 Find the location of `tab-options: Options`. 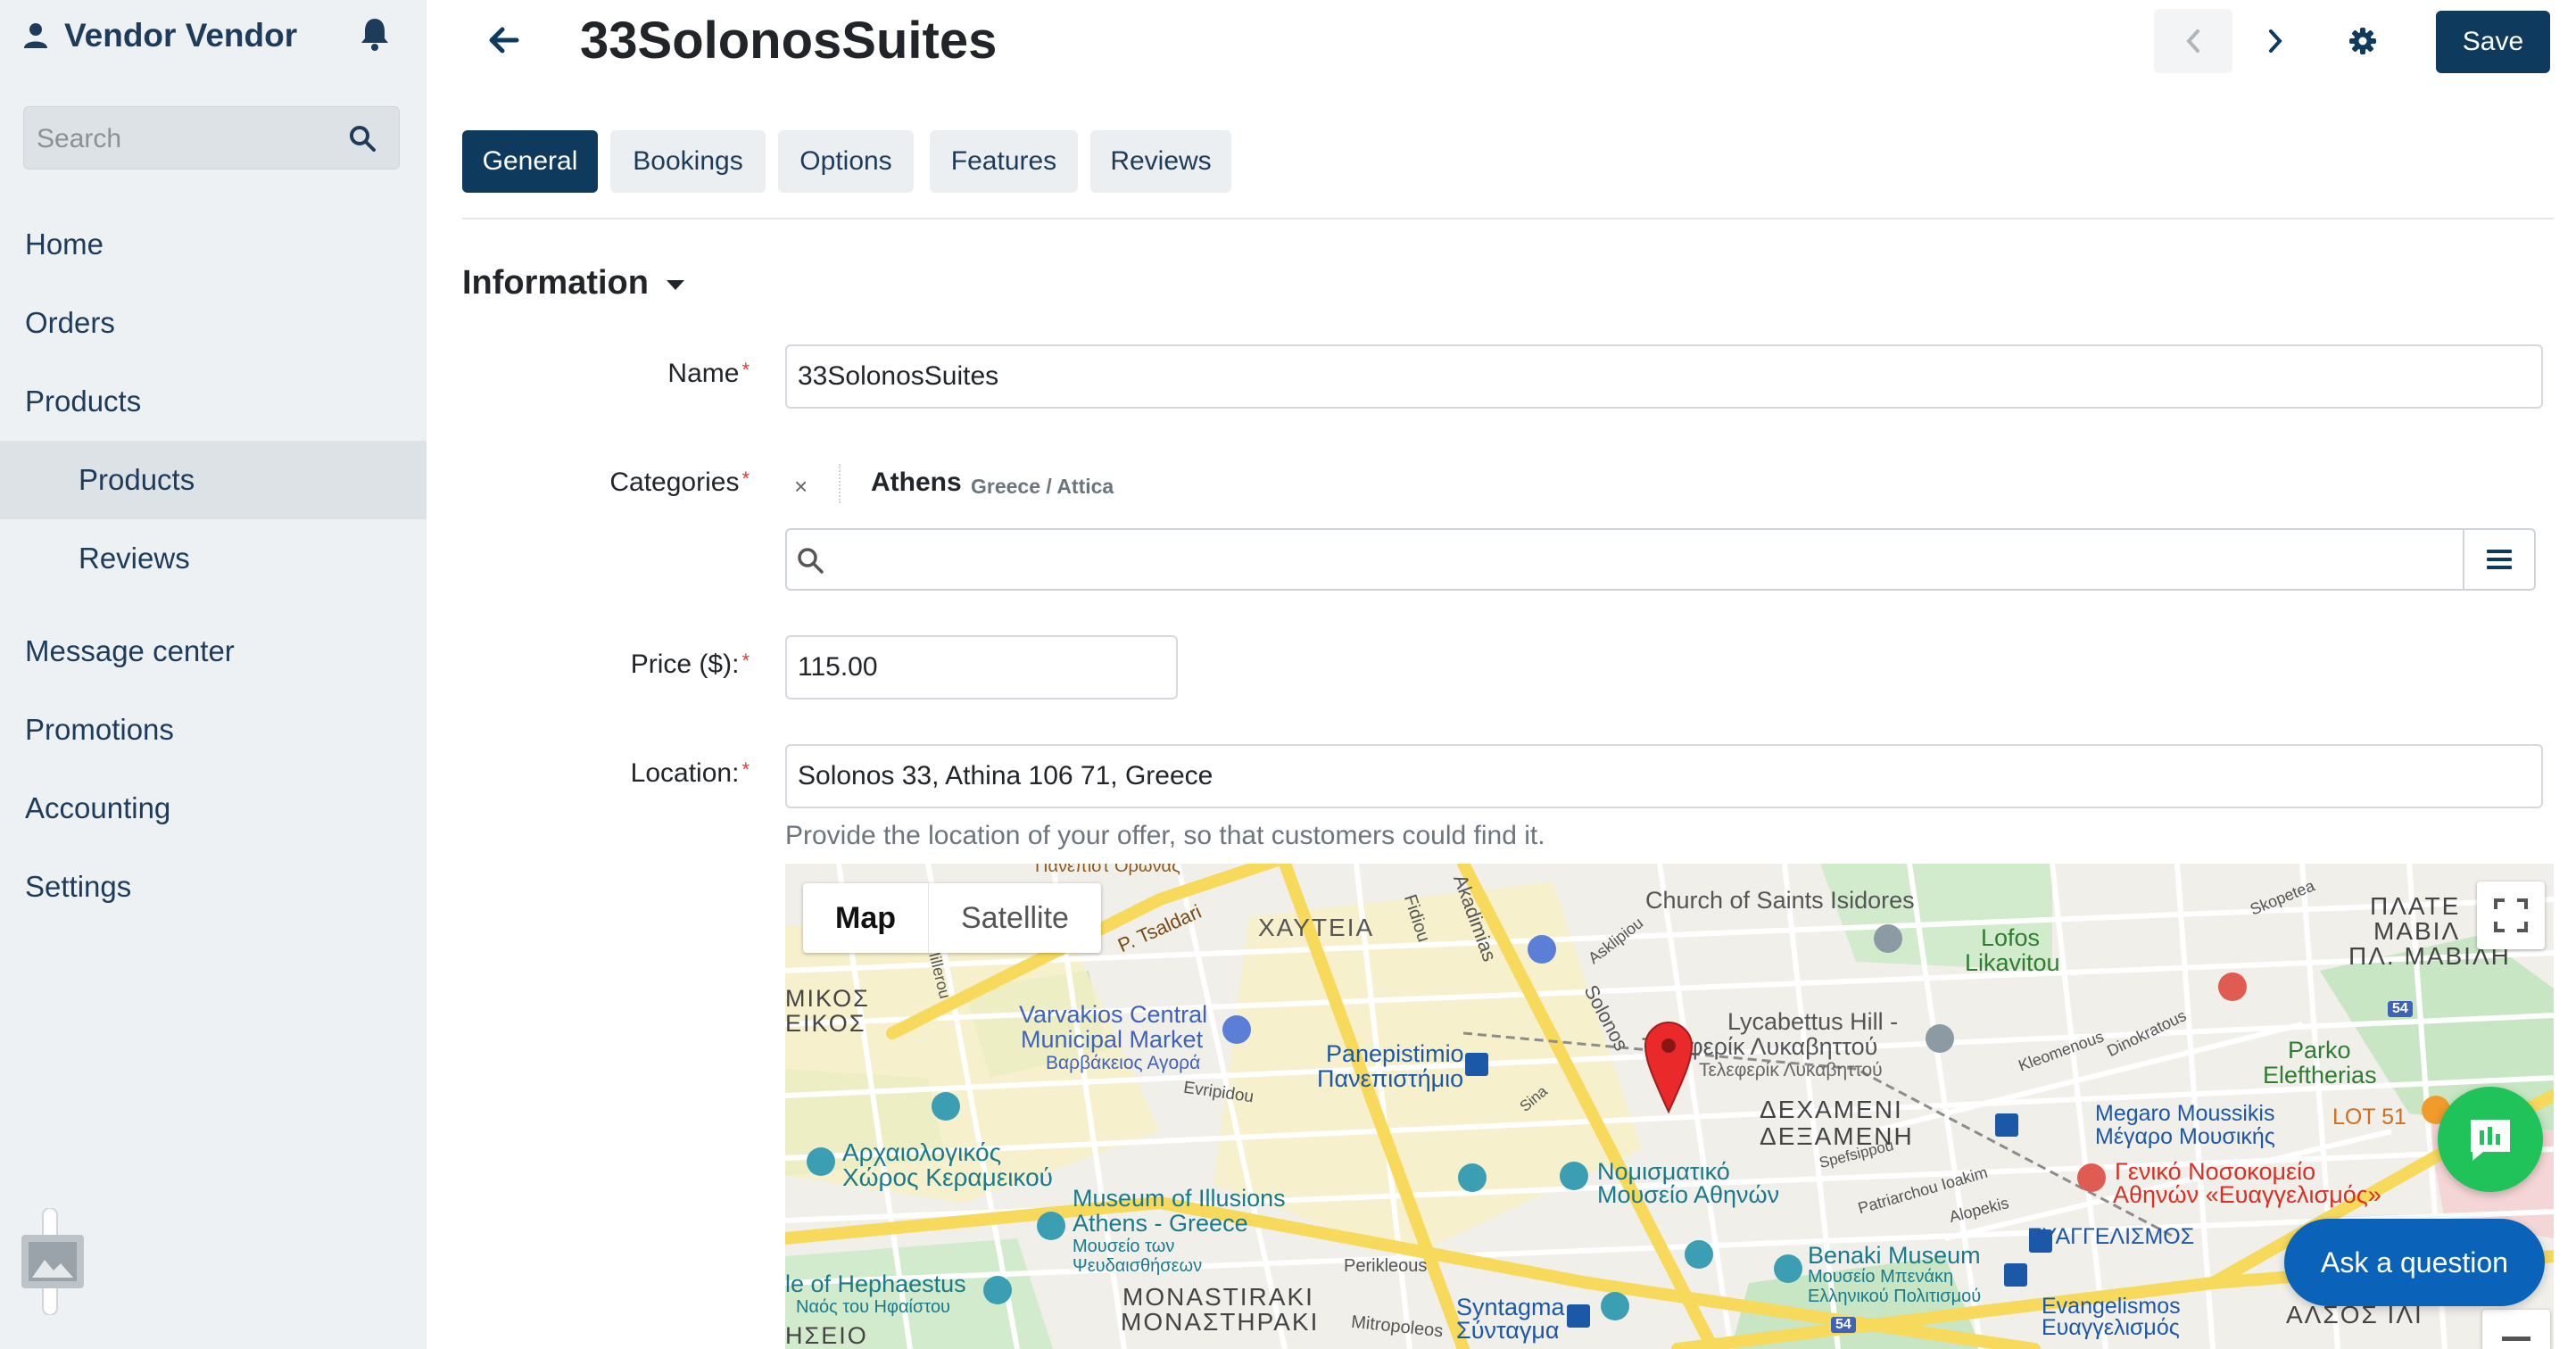

tab-options: Options is located at coordinates (846, 161).